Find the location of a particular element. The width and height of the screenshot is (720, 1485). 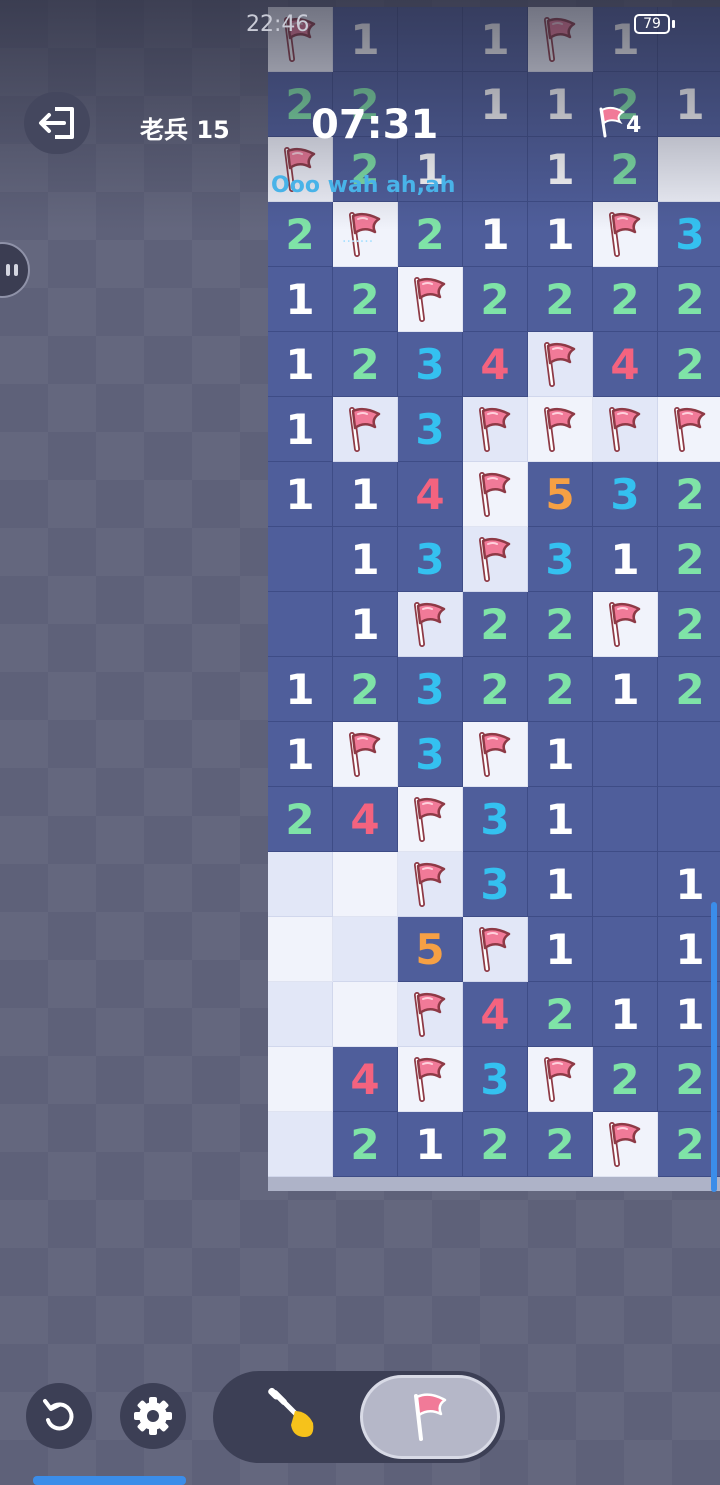

dig-tool-button is located at coordinates (293, 1417).